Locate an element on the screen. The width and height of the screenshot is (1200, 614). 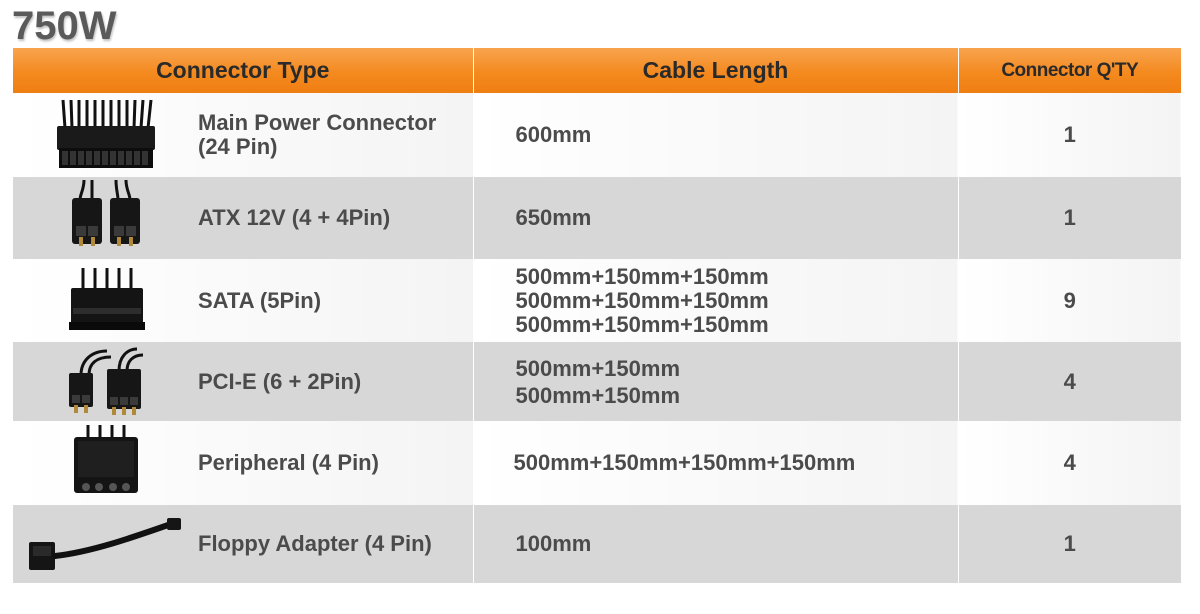
cable-length-cell: 500mm+150mm 500mm+150mm is located at coordinates (715, 381).